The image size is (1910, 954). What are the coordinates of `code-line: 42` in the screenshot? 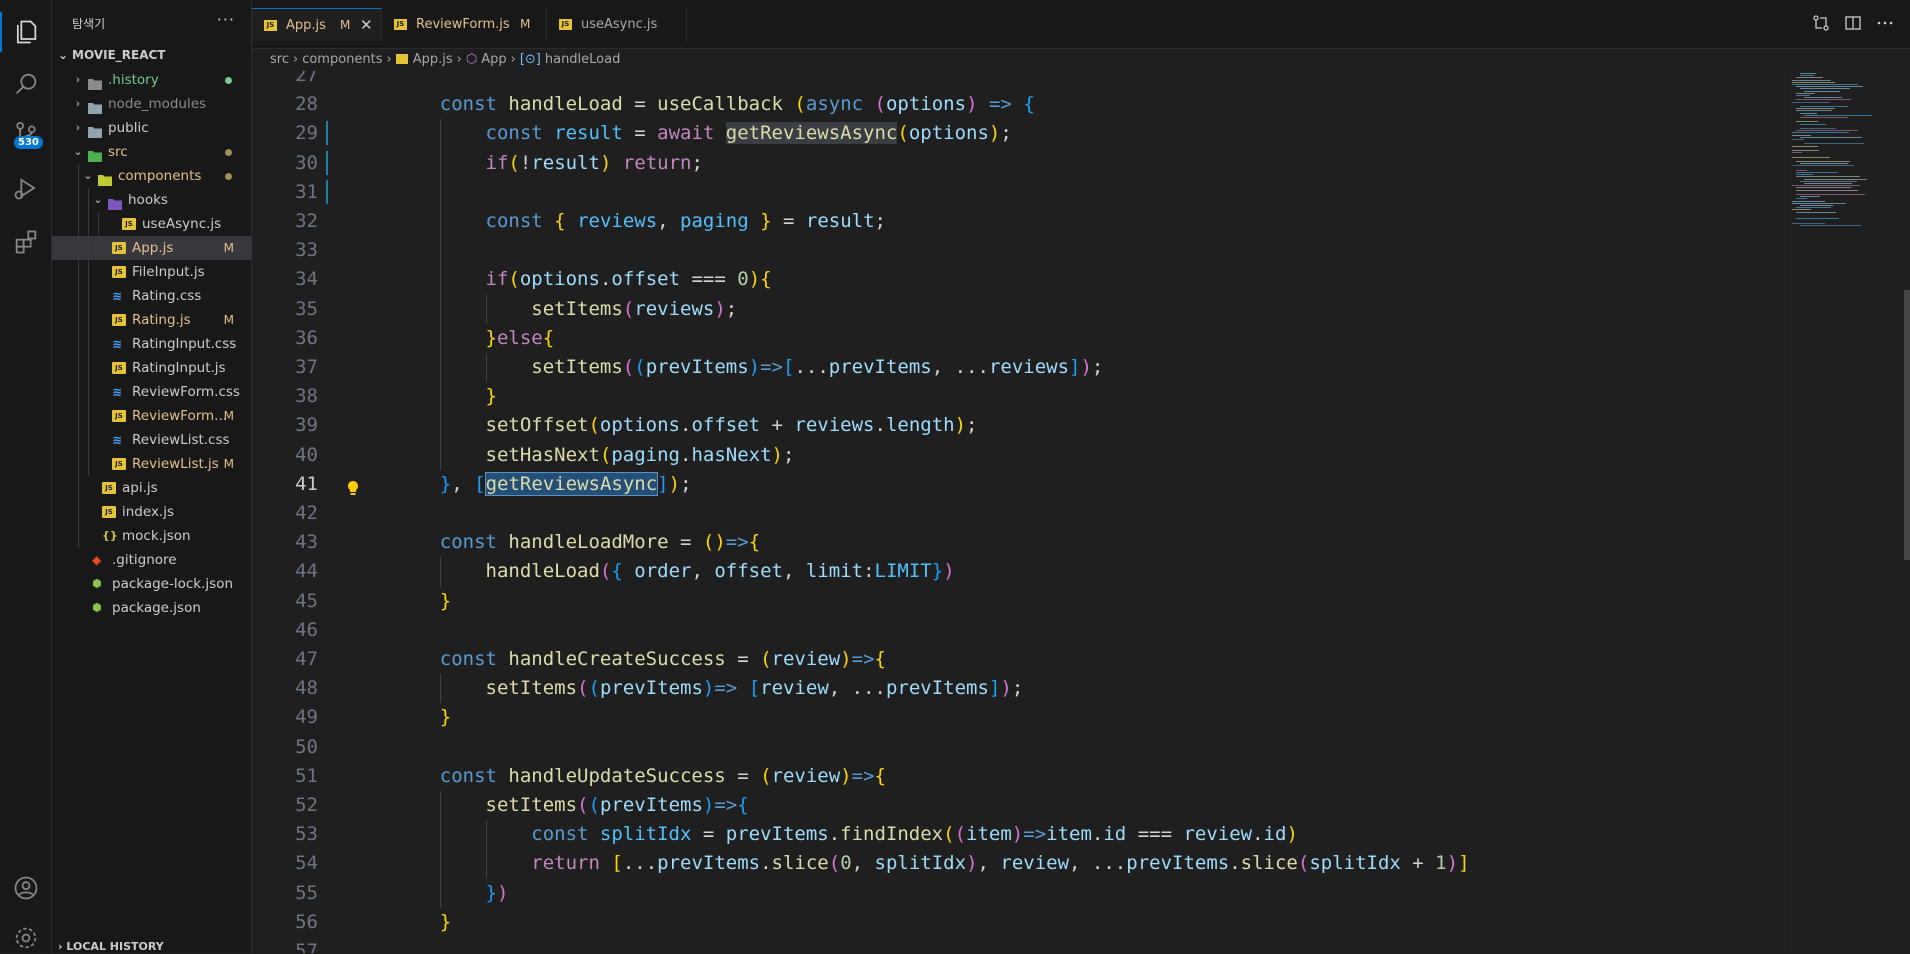 It's located at (1018, 513).